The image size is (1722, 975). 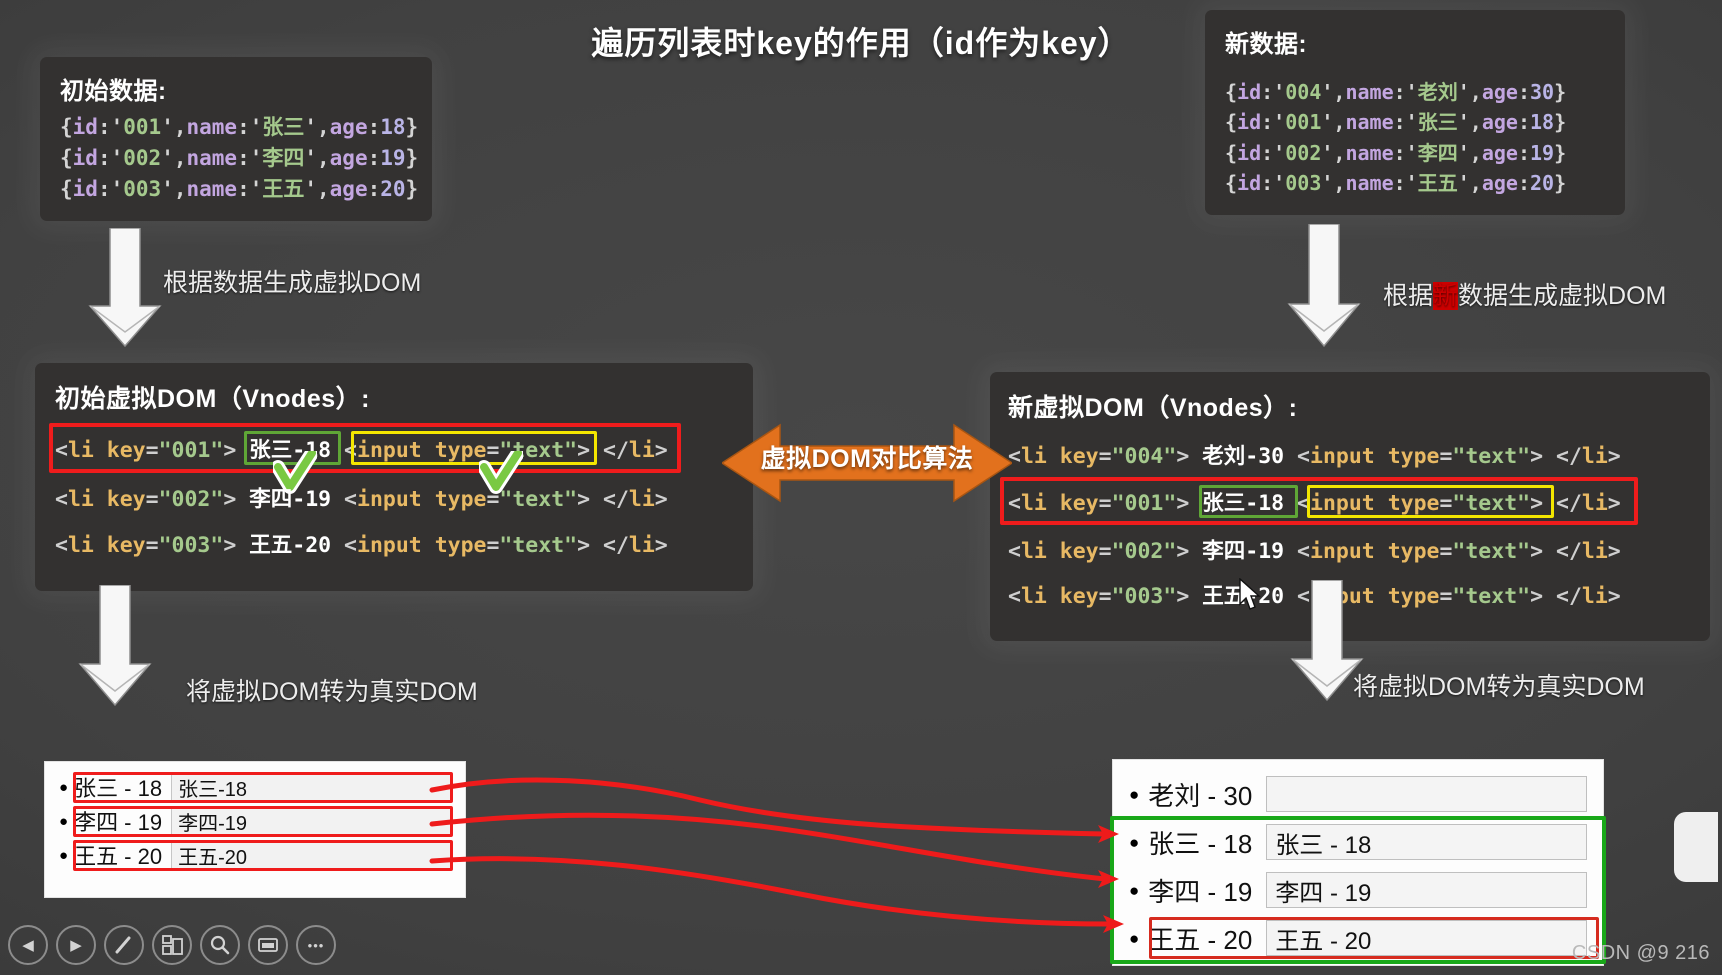 I want to click on old-vdom-heading: 初始虚拟DOM（Vnodes）:, so click(x=212, y=399).